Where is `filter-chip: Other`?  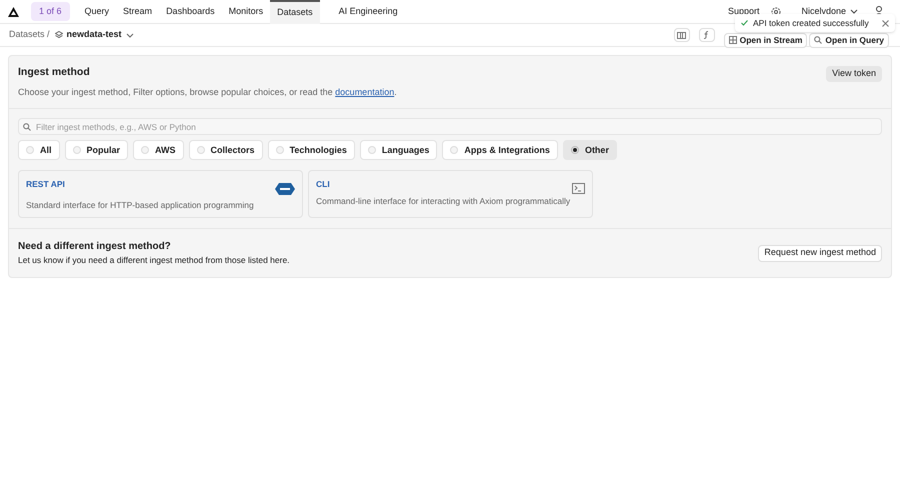 filter-chip: Other is located at coordinates (589, 150).